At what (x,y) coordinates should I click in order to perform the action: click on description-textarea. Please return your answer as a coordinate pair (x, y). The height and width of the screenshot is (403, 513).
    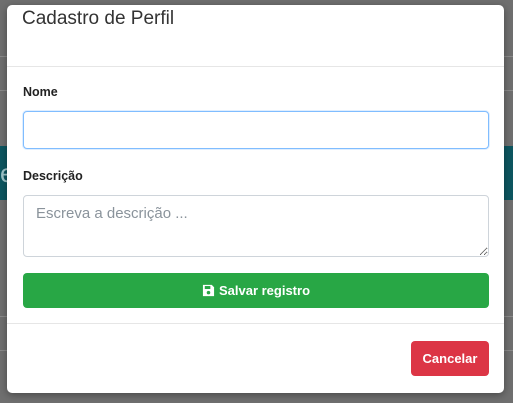
    Looking at the image, I should click on (256, 226).